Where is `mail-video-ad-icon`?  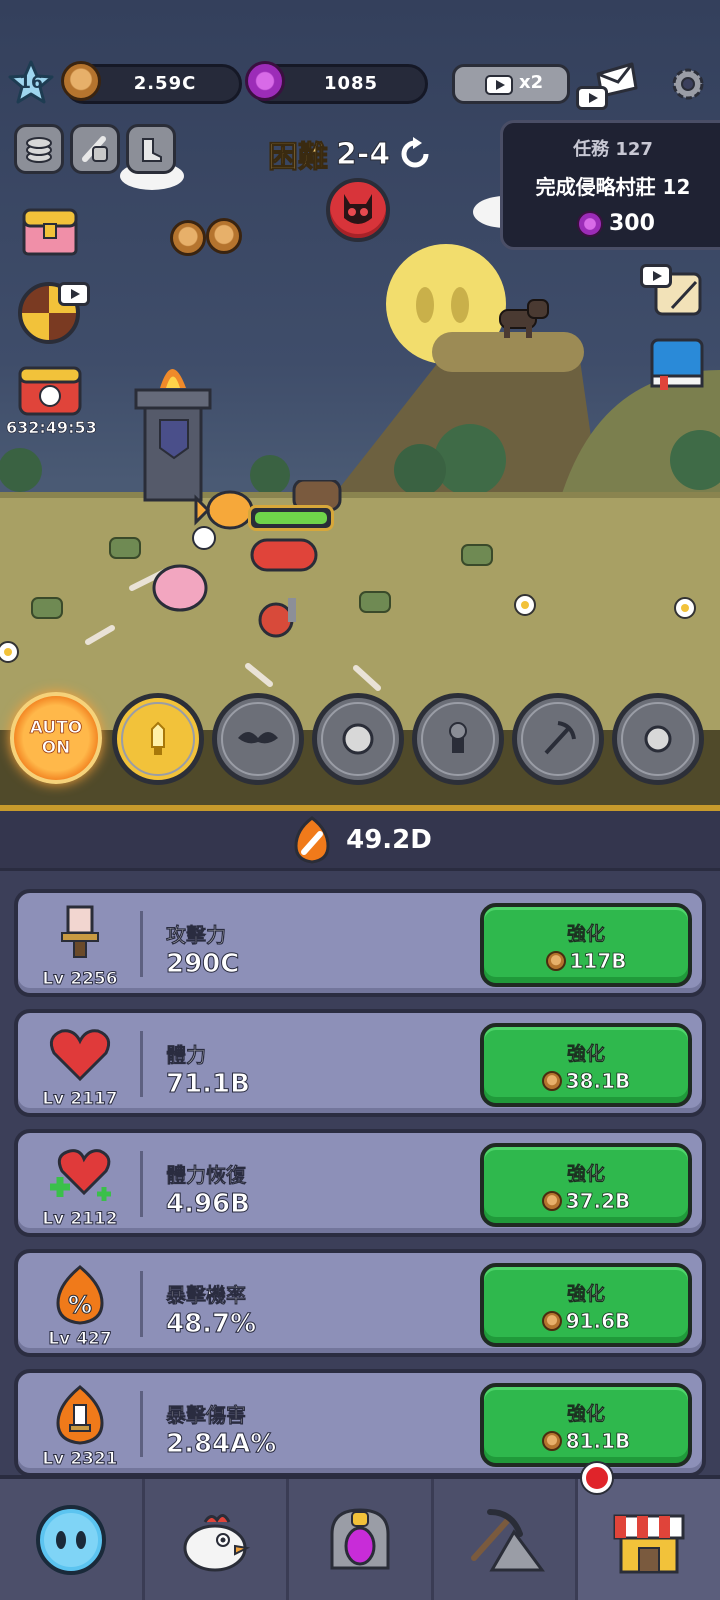
mail-video-ad-icon is located at coordinates (592, 98).